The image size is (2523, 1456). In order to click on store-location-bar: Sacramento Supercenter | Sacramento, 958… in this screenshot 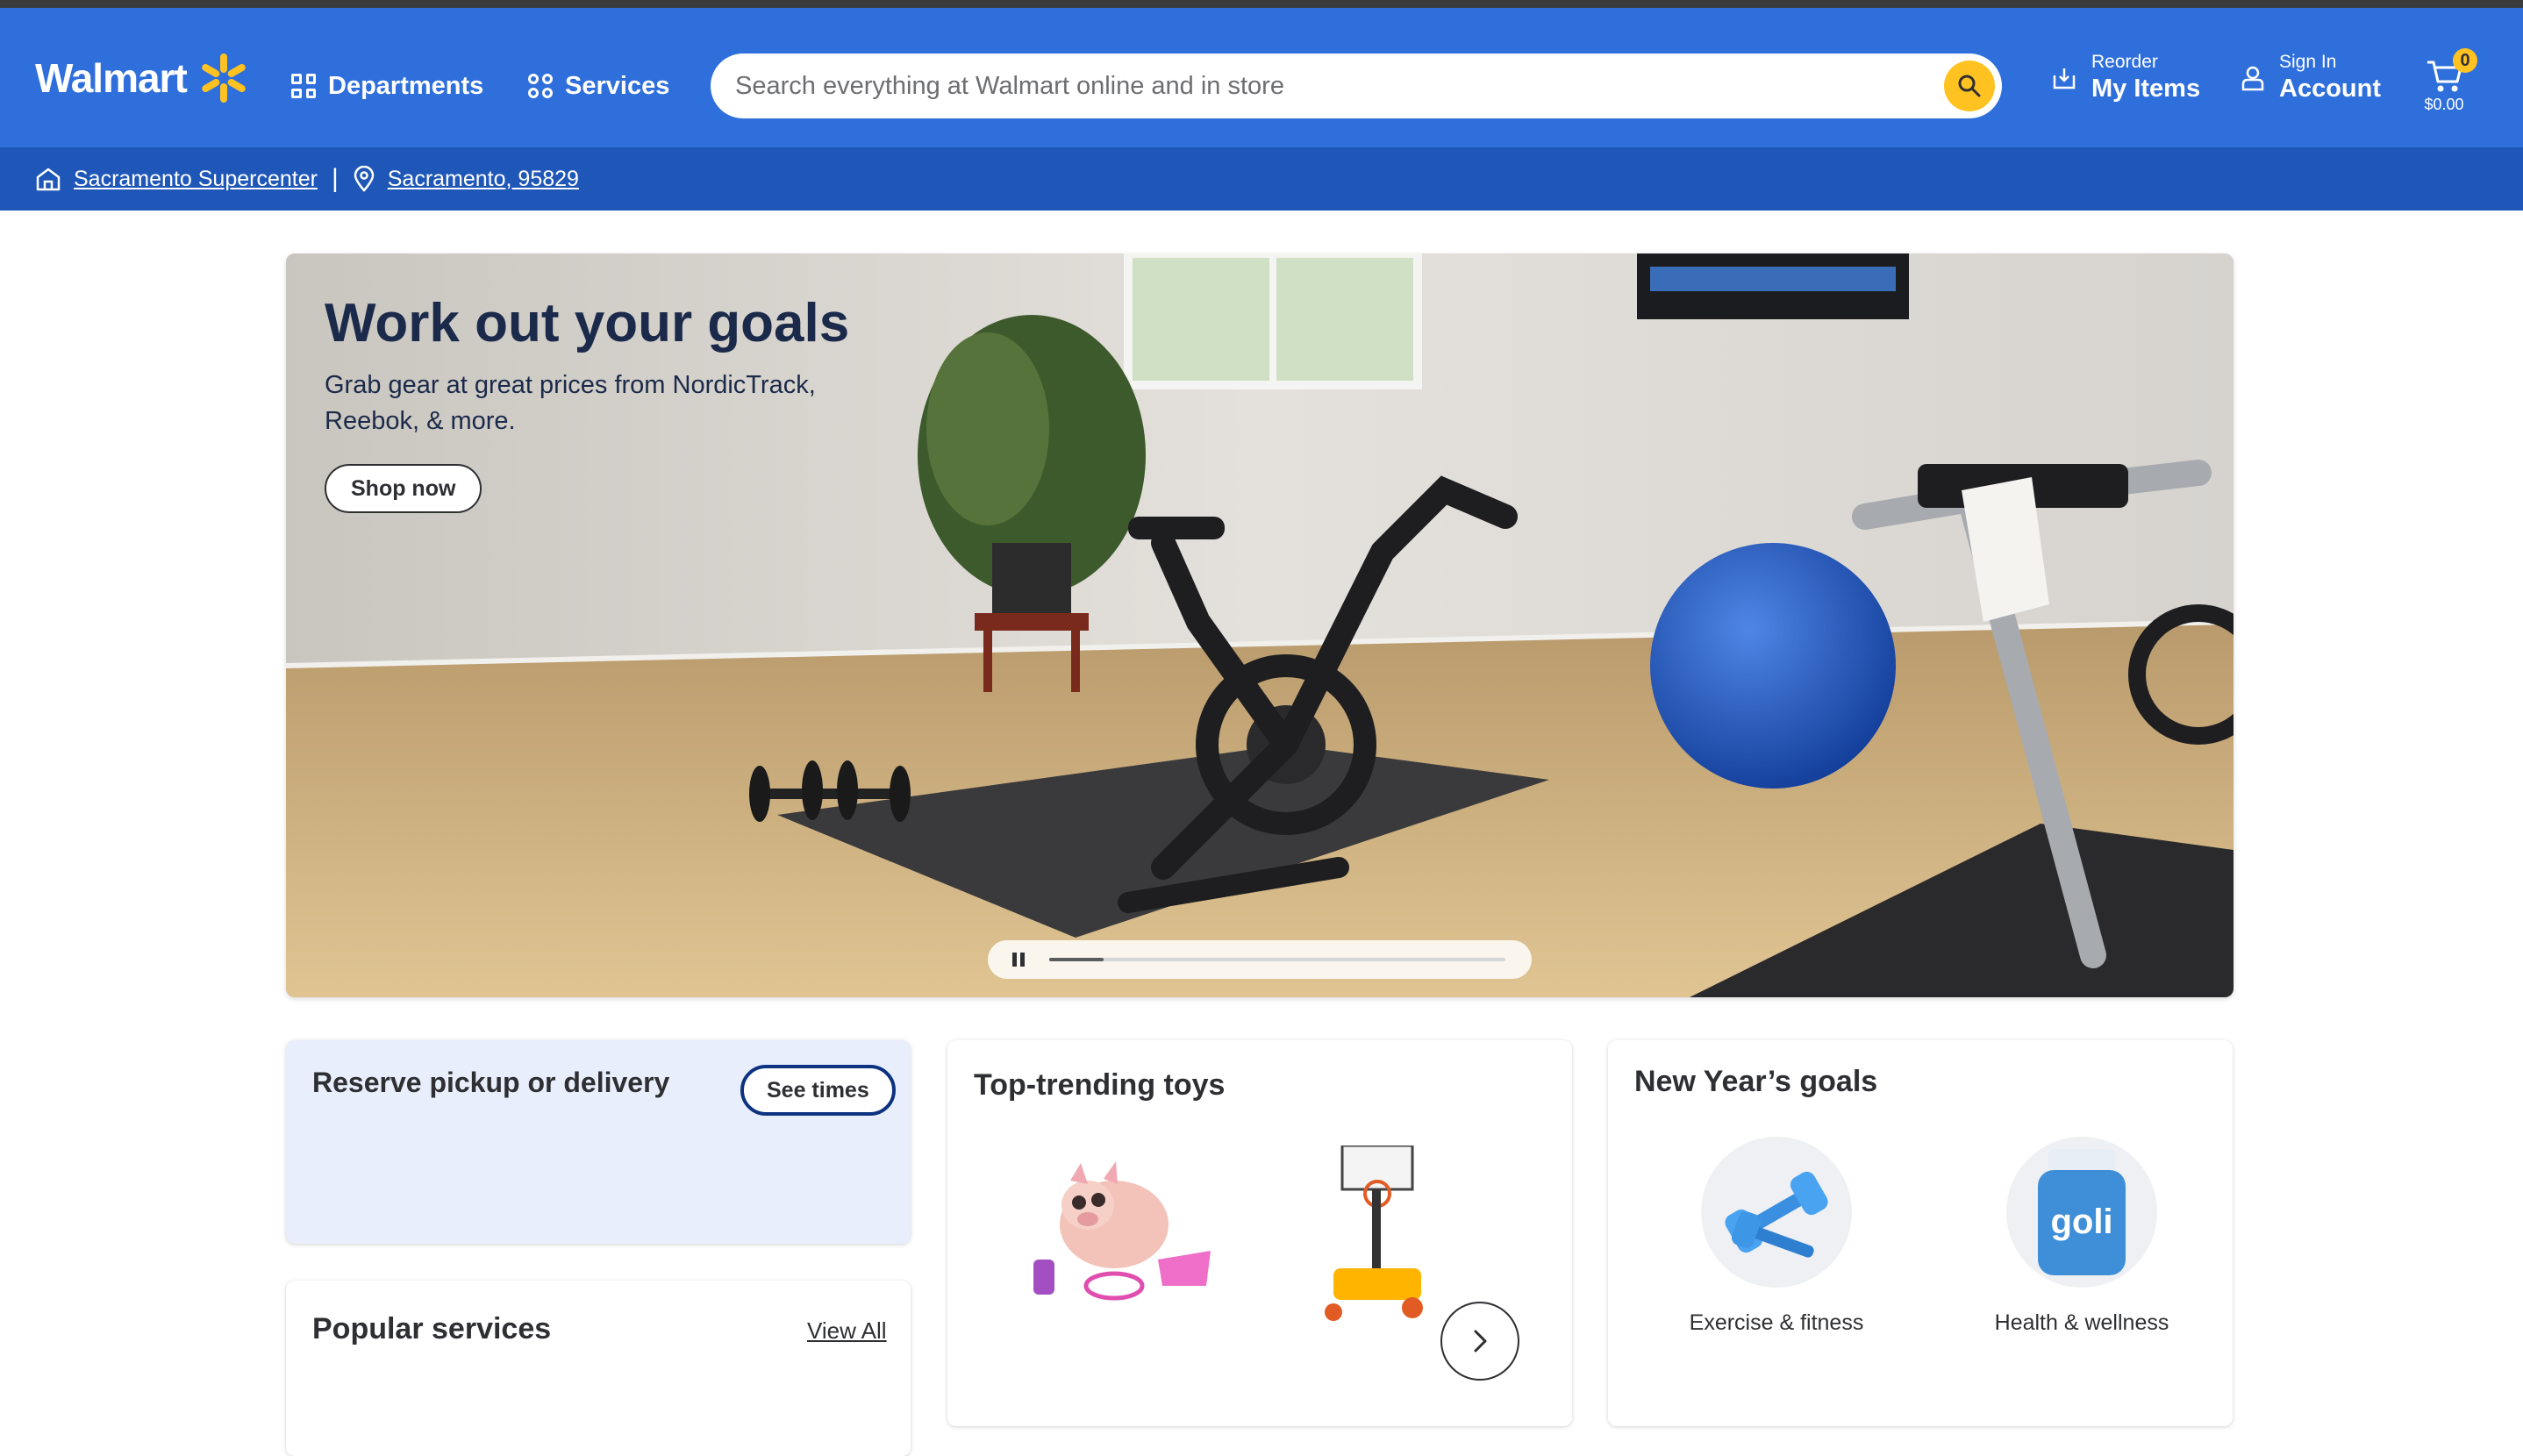, I will do `click(1261, 179)`.